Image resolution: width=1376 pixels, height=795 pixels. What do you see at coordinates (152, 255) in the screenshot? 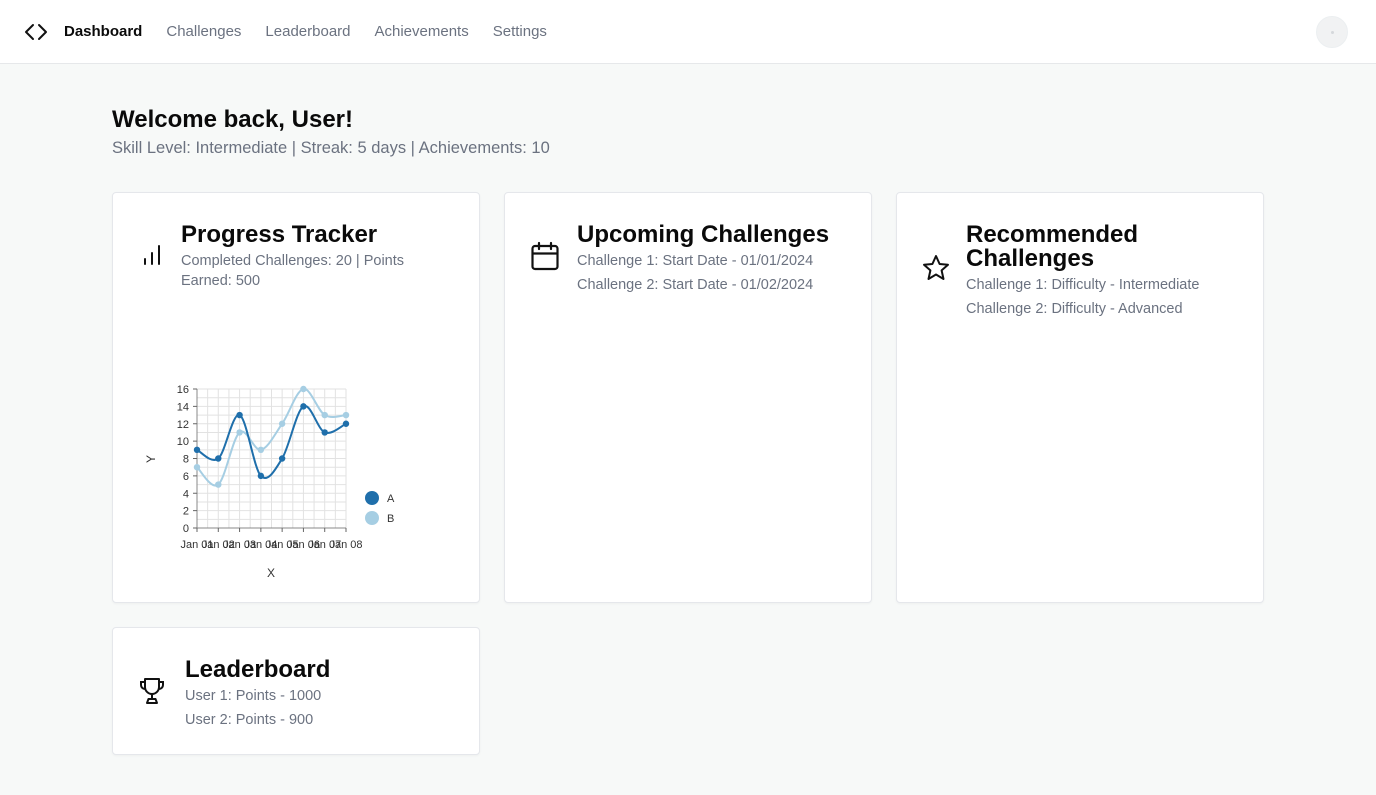
I see `bar-chart-icon` at bounding box center [152, 255].